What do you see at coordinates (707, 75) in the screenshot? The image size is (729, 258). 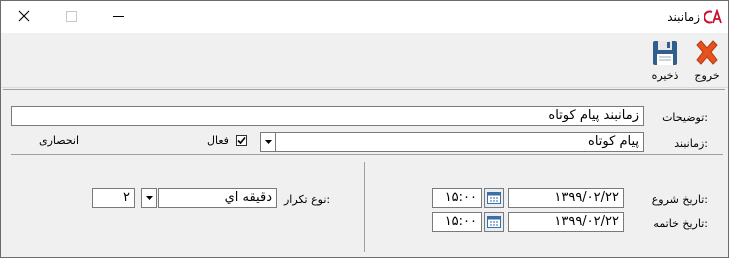 I see `exit-label: خروج` at bounding box center [707, 75].